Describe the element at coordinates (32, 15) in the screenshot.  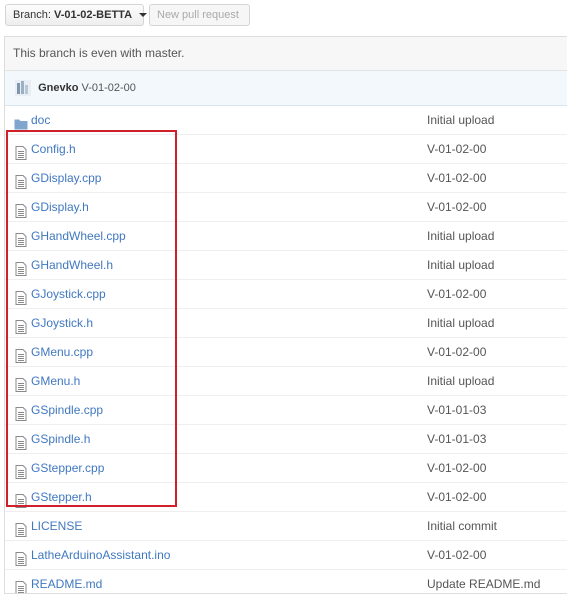
I see `branch-prefix-label: Branch:` at that location.